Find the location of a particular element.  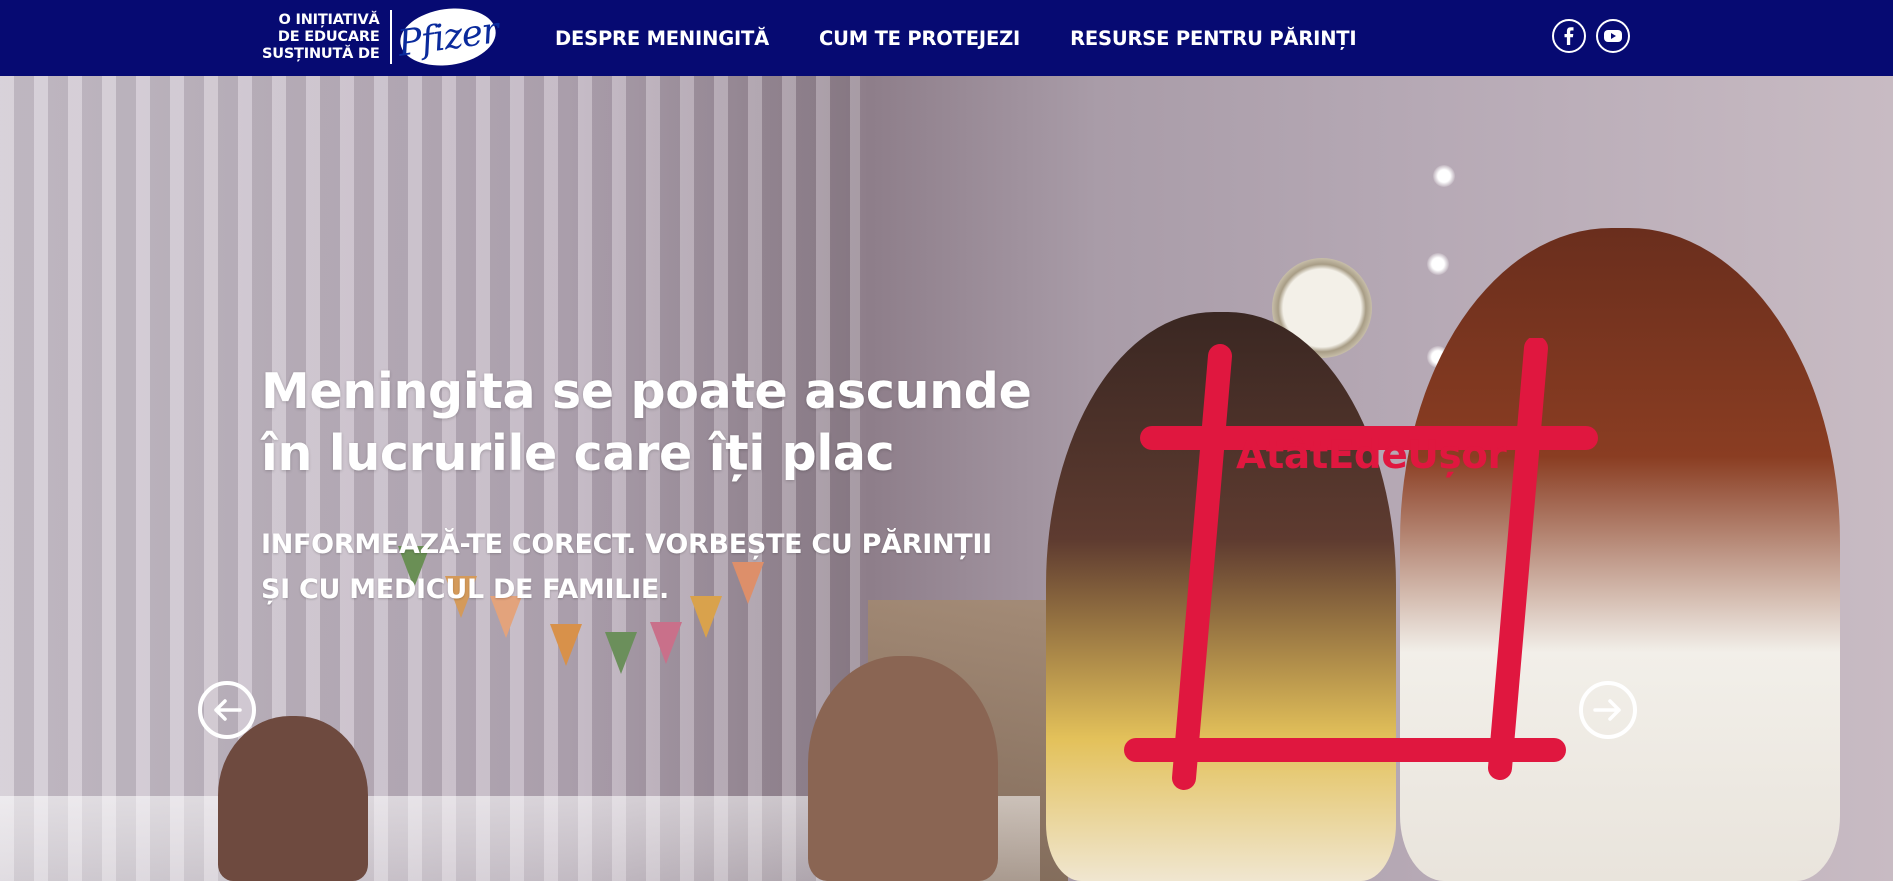

brand-tagline-line: SUSȚINUTĂ DE is located at coordinates (321, 53).